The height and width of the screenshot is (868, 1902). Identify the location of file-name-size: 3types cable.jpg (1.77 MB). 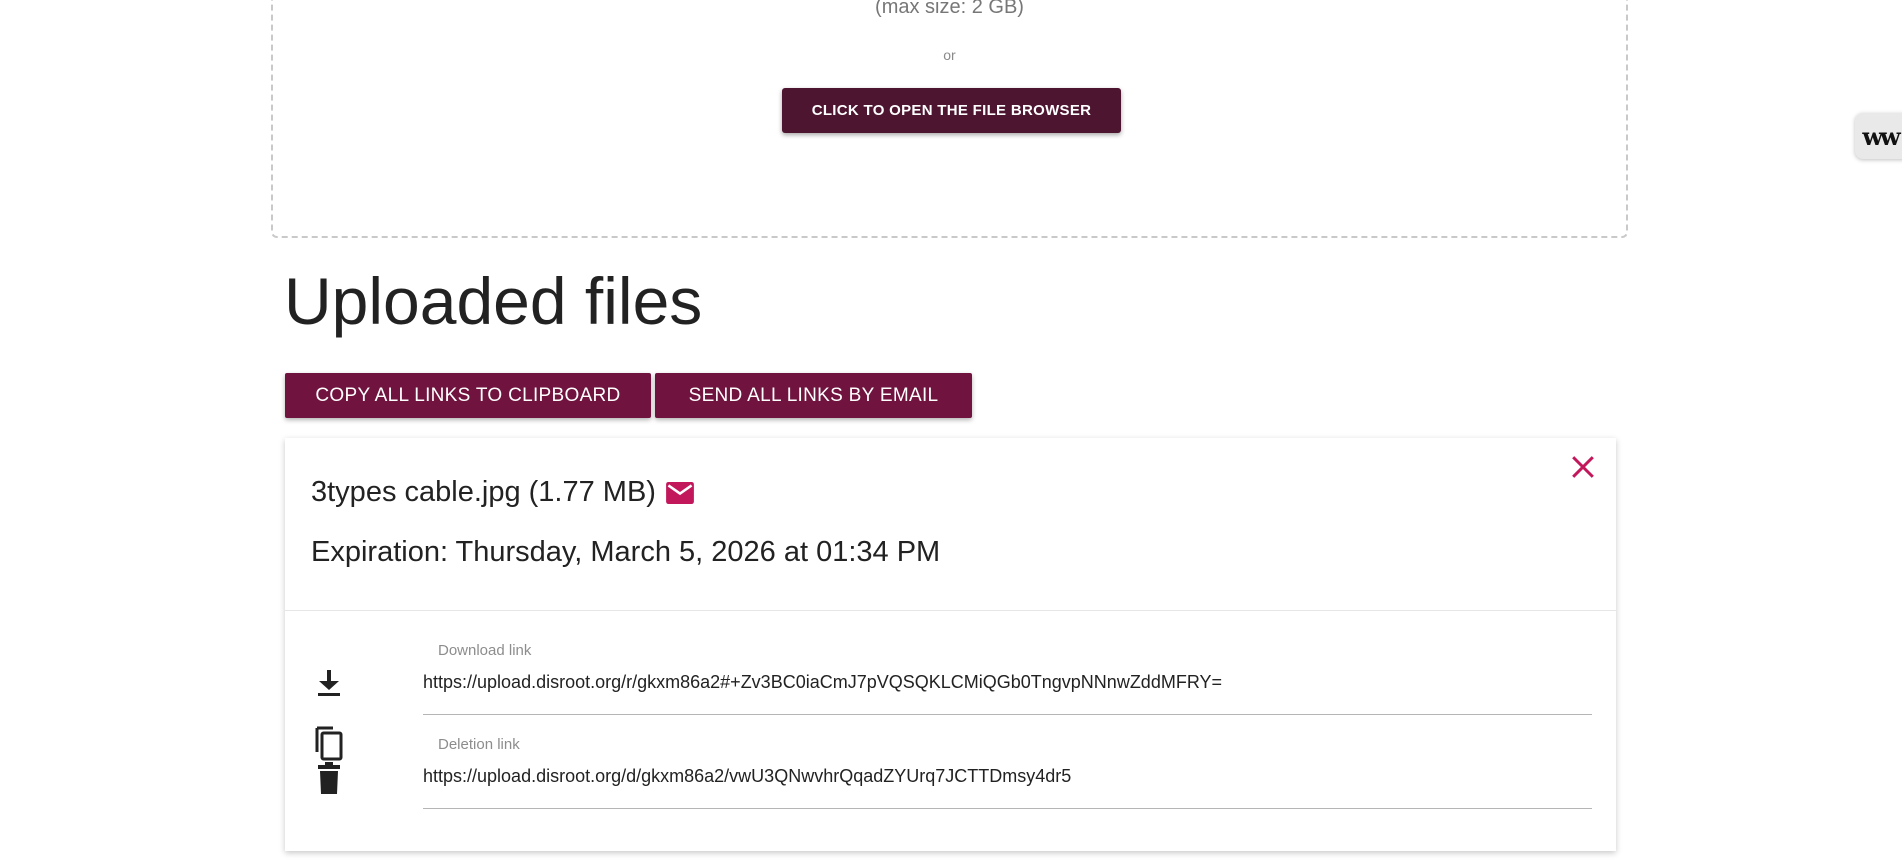
(483, 492).